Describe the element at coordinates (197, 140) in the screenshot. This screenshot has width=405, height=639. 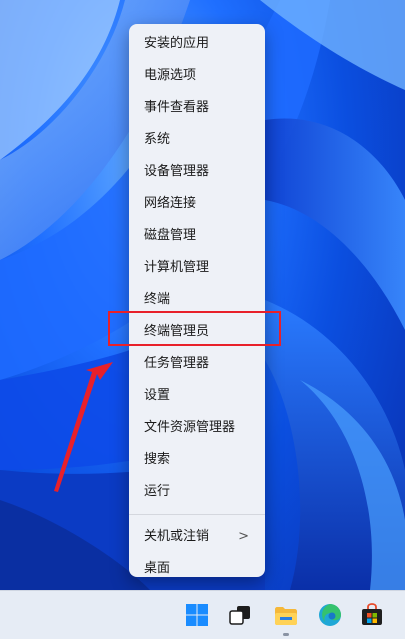
I see `menu-item-system: 系统` at that location.